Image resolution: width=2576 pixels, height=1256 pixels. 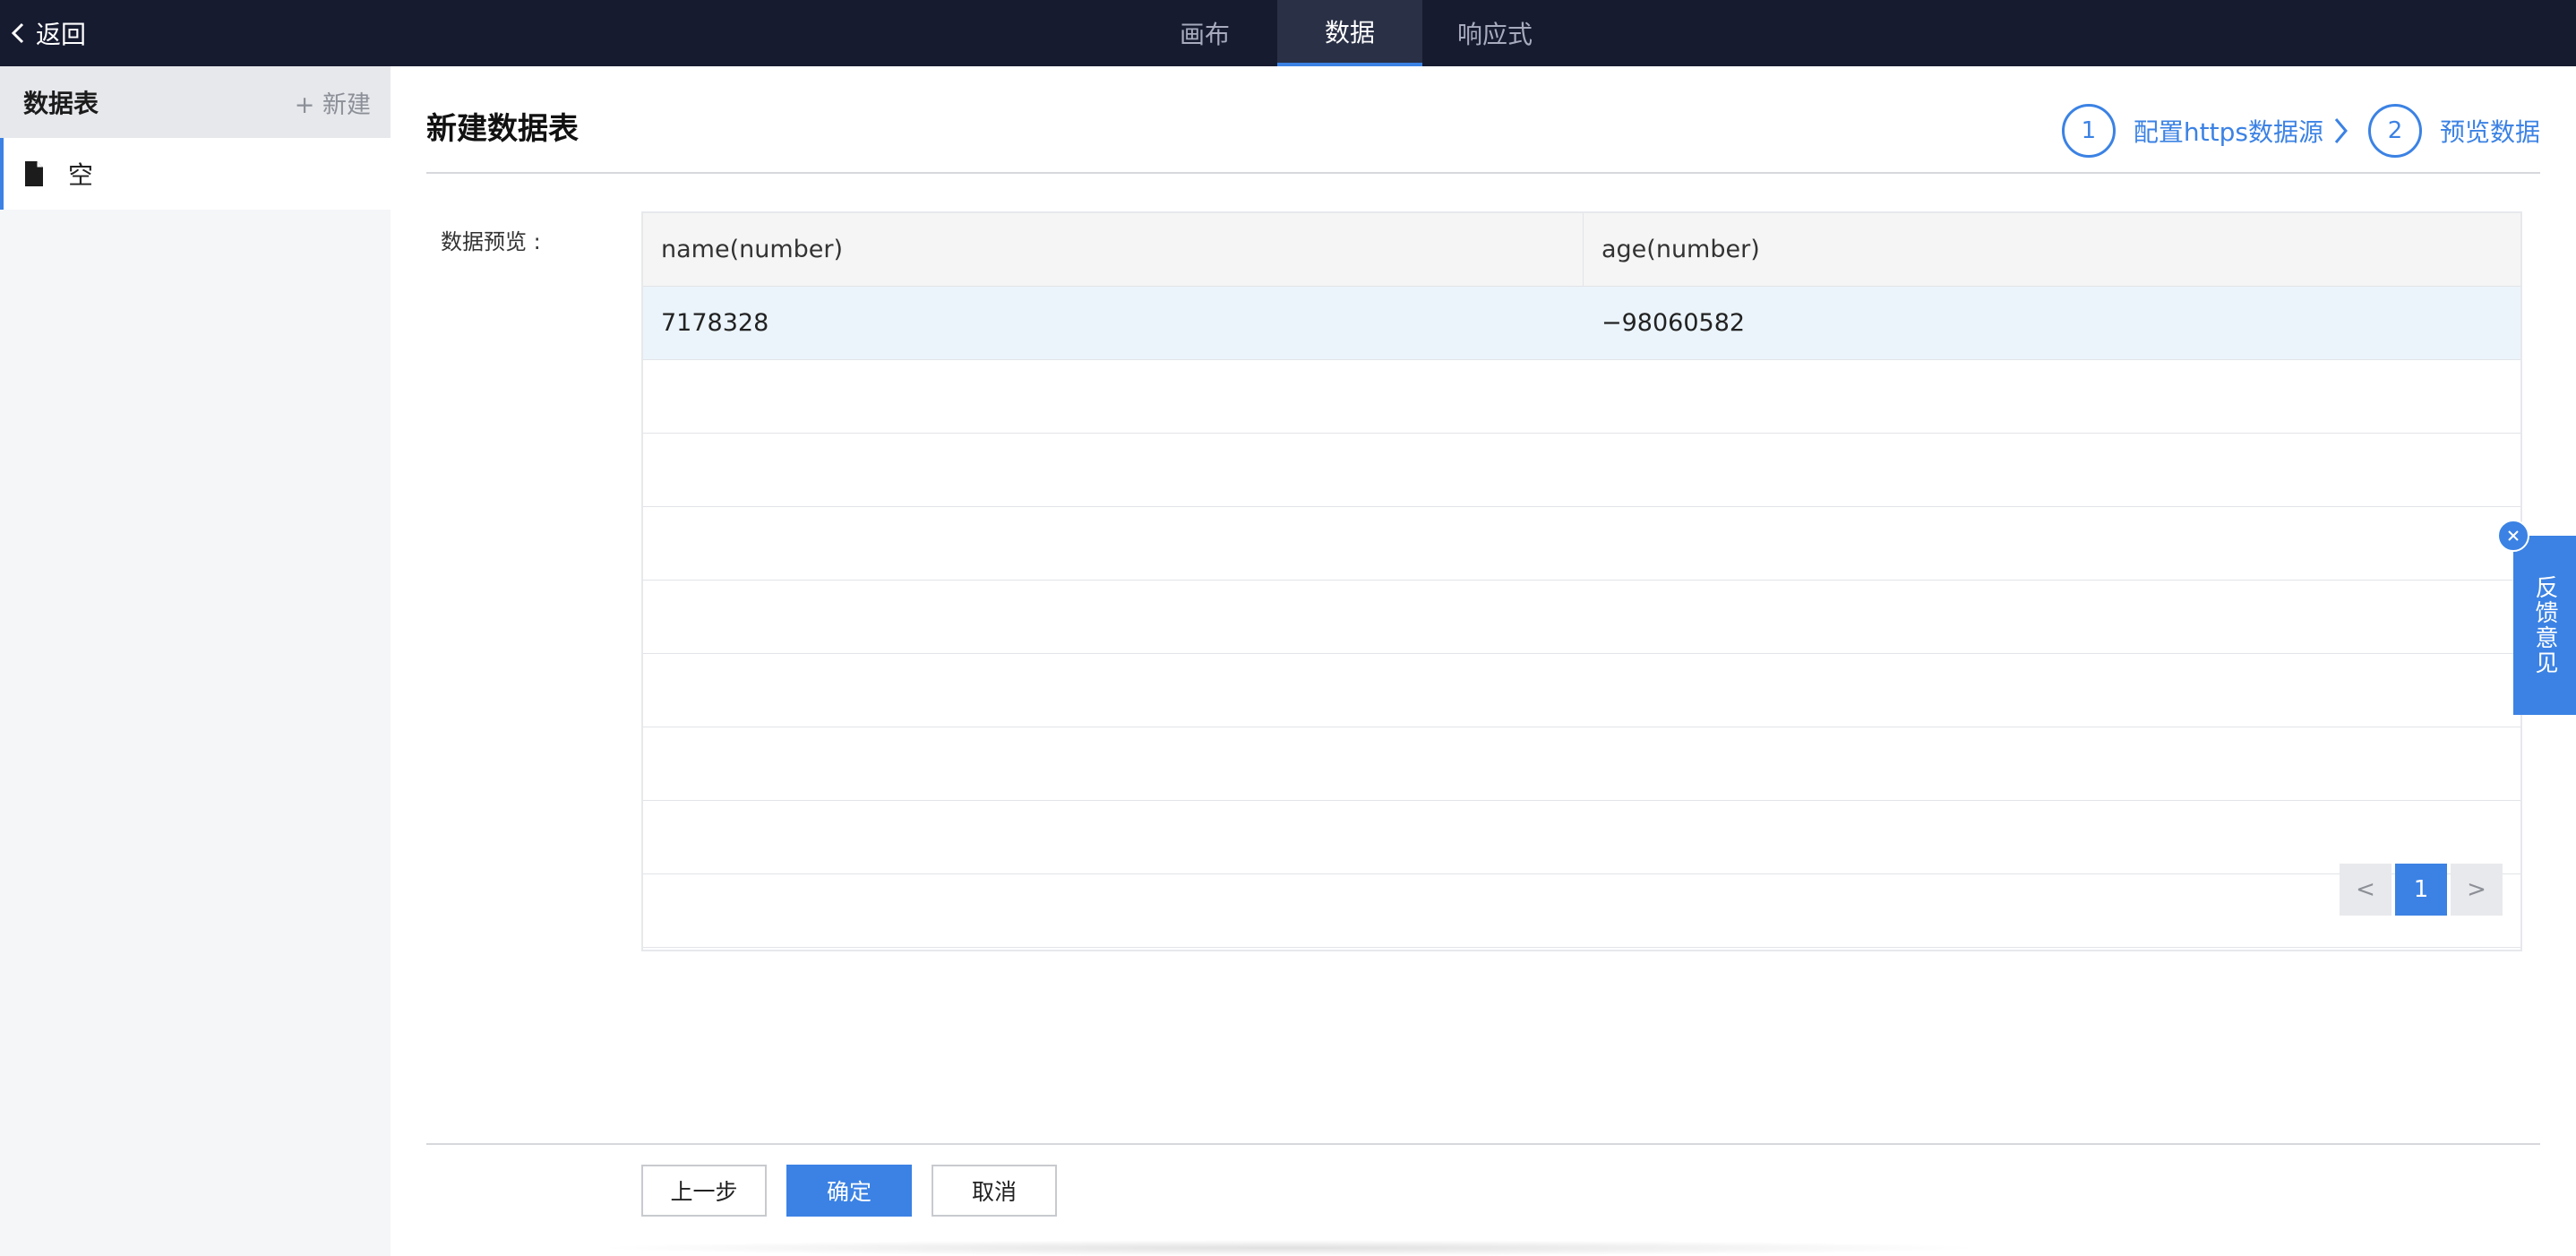 What do you see at coordinates (704, 1191) in the screenshot?
I see `prev-step-button: 上一步` at bounding box center [704, 1191].